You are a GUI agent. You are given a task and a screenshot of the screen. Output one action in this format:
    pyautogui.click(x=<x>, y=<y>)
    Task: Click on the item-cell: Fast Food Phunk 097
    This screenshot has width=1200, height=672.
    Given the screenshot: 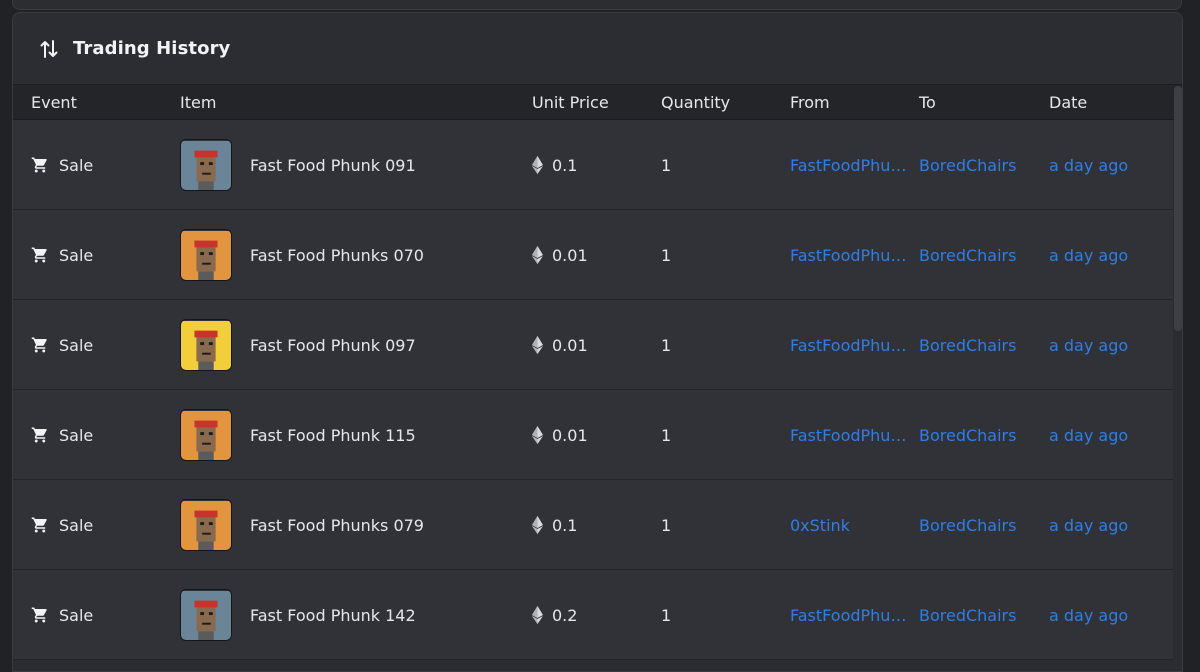 What is the action you would take?
    pyautogui.click(x=298, y=345)
    